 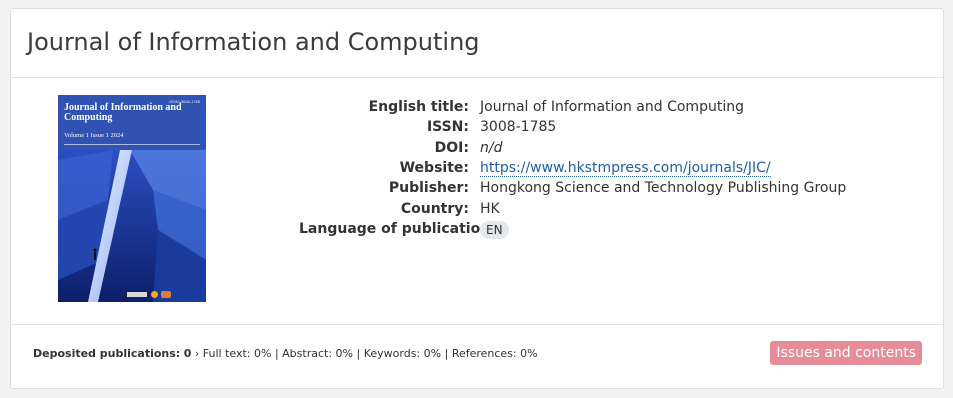 I want to click on language-label: Language of publication:, so click(x=397, y=228).